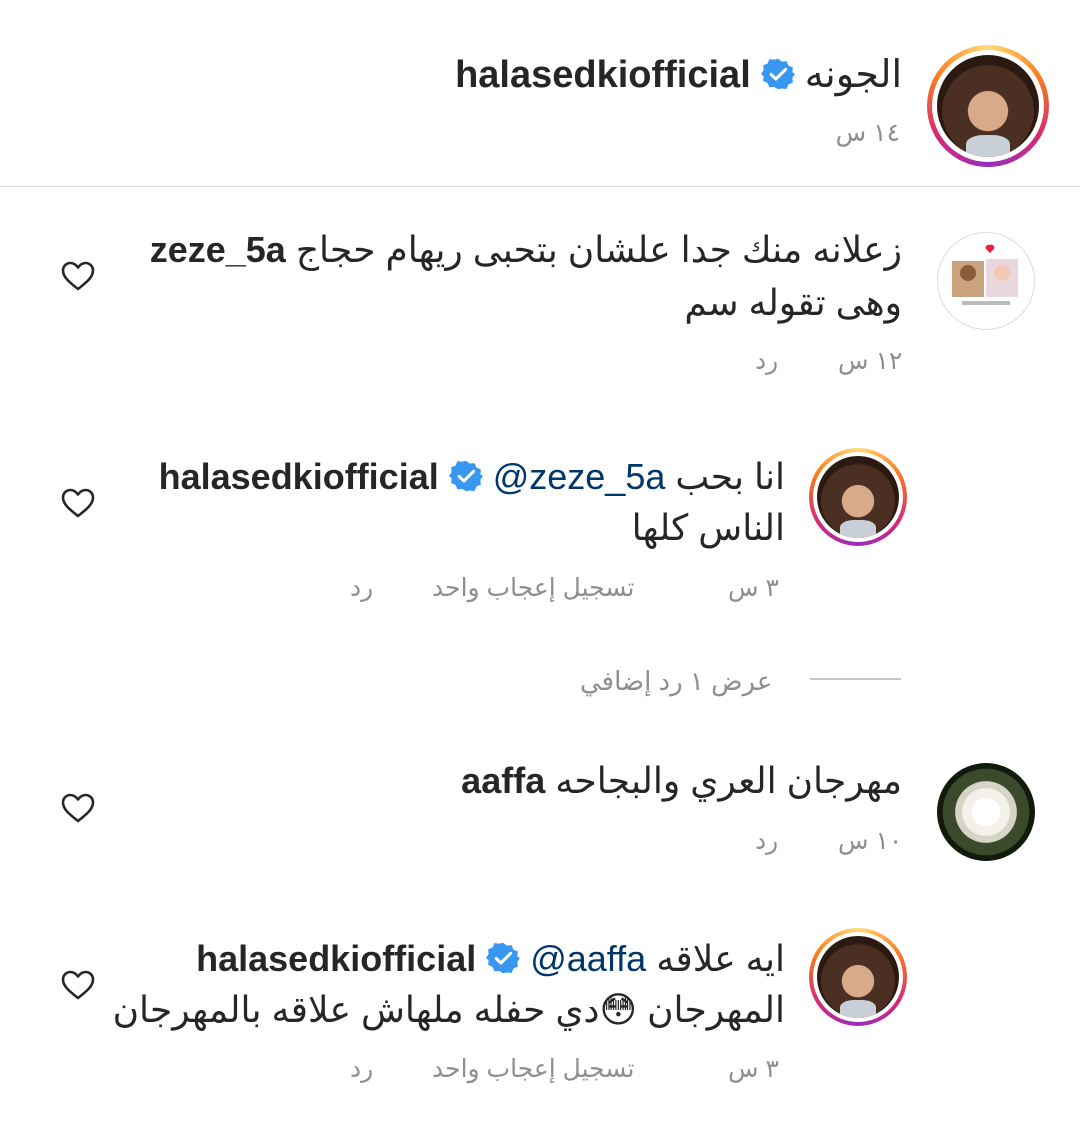 The height and width of the screenshot is (1144, 1080). Describe the element at coordinates (870, 841) in the screenshot. I see `comment-time: ١٠ س` at that location.